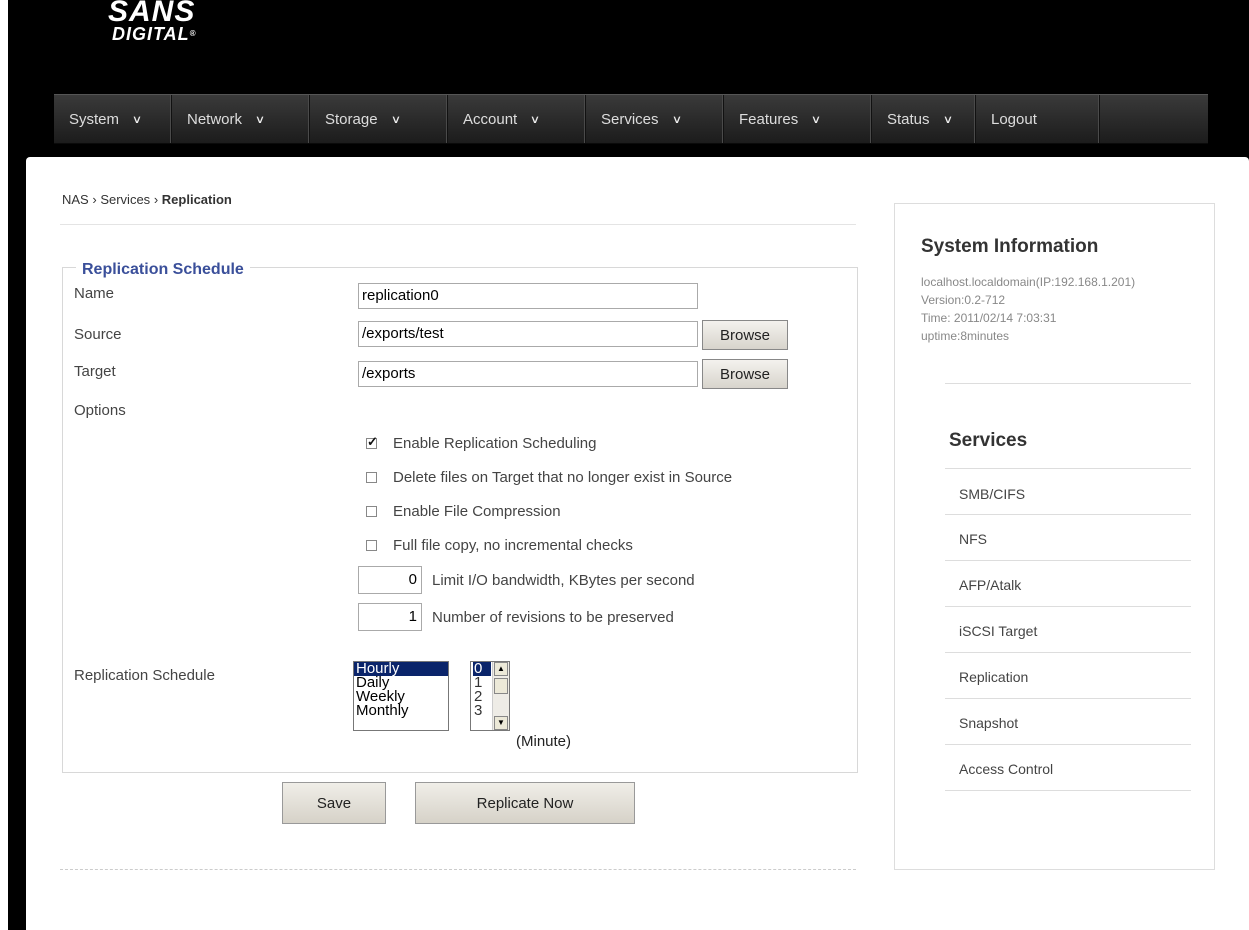  What do you see at coordinates (513, 545) in the screenshot?
I see `option-label: Full file copy, no incremental checks` at bounding box center [513, 545].